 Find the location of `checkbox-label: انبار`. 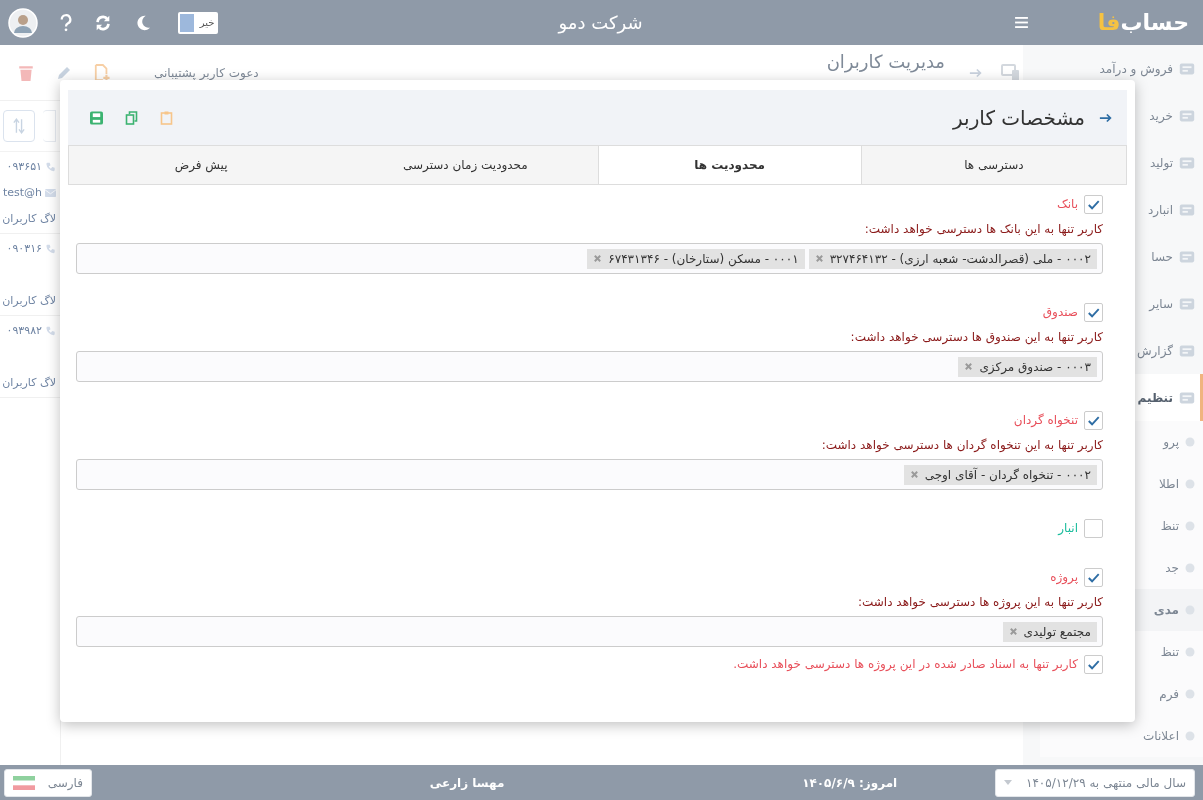

checkbox-label: انبار is located at coordinates (1068, 528).